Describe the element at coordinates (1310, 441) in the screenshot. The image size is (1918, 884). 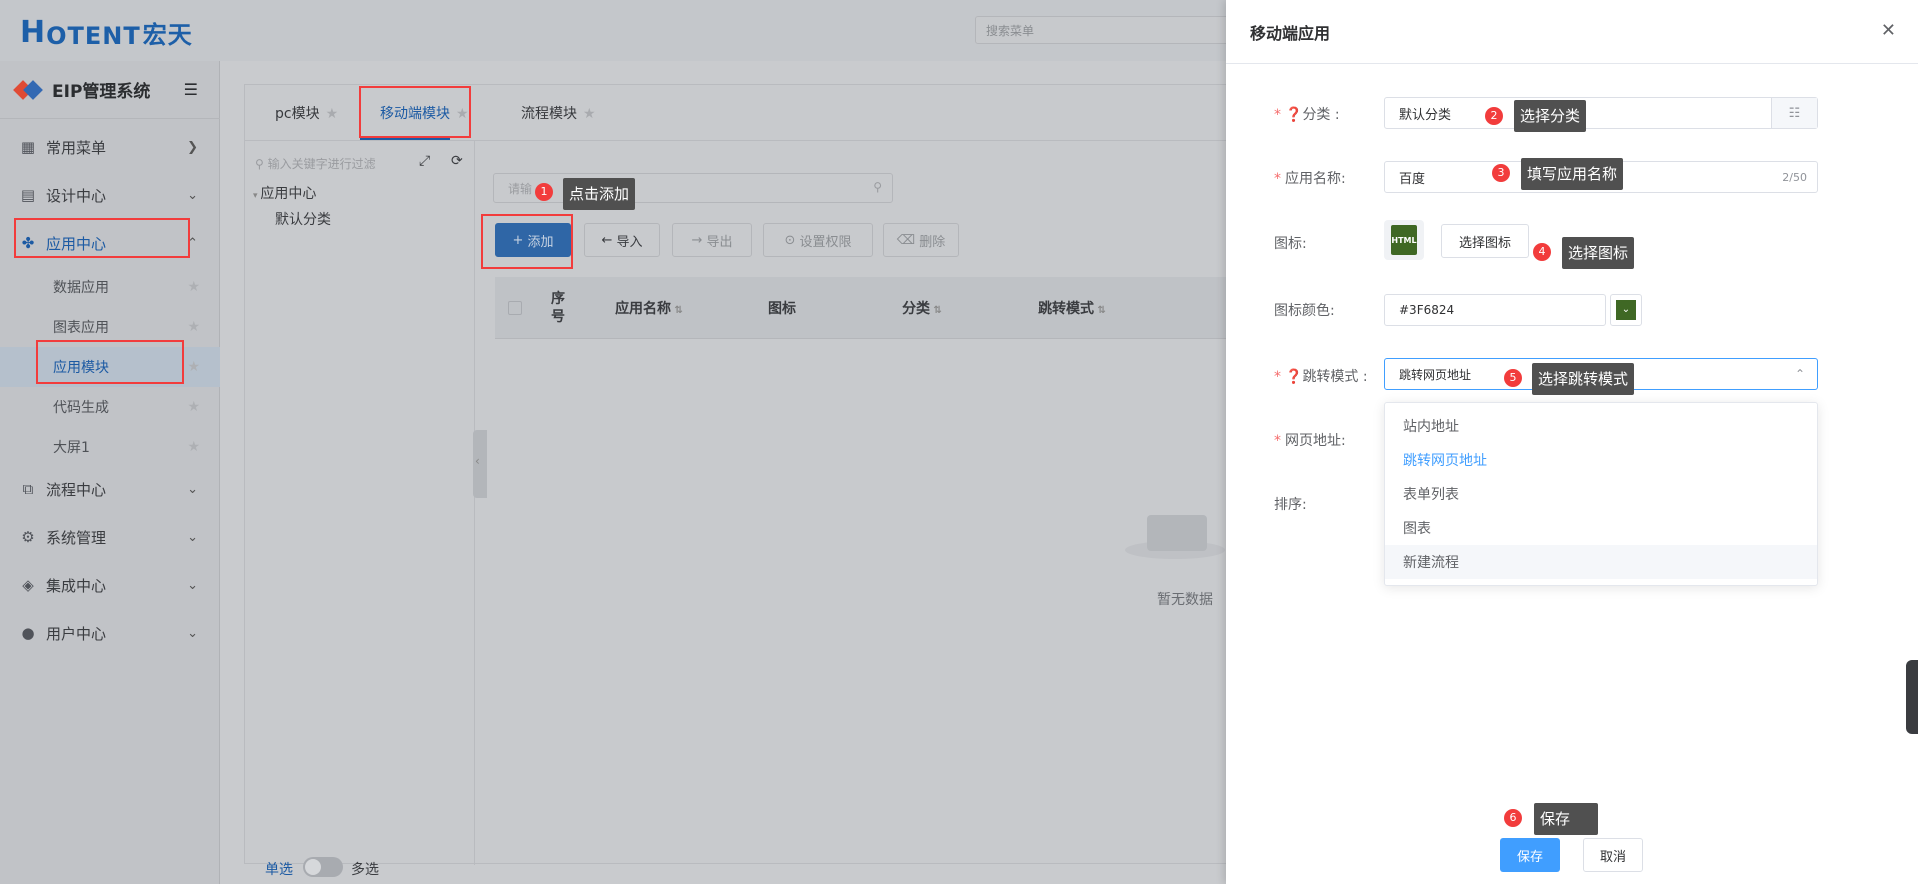
I see `url-label: * 网页地址:` at that location.